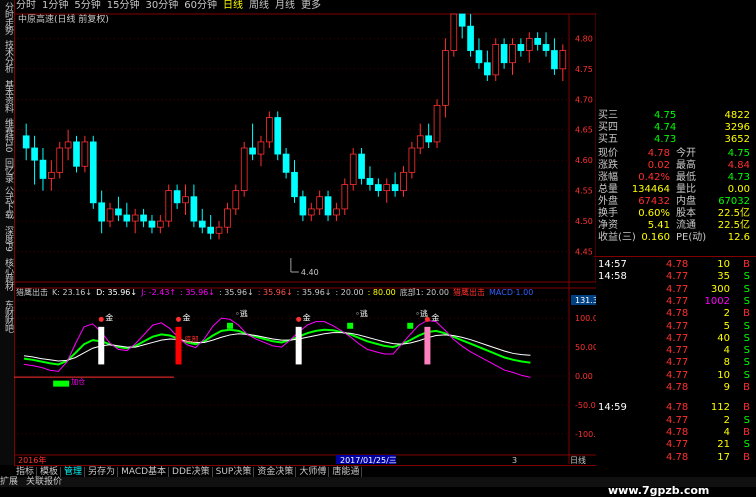 The width and height of the screenshot is (756, 497). What do you see at coordinates (144, 472) in the screenshot?
I see `indicator-tab-4: MACD基本` at bounding box center [144, 472].